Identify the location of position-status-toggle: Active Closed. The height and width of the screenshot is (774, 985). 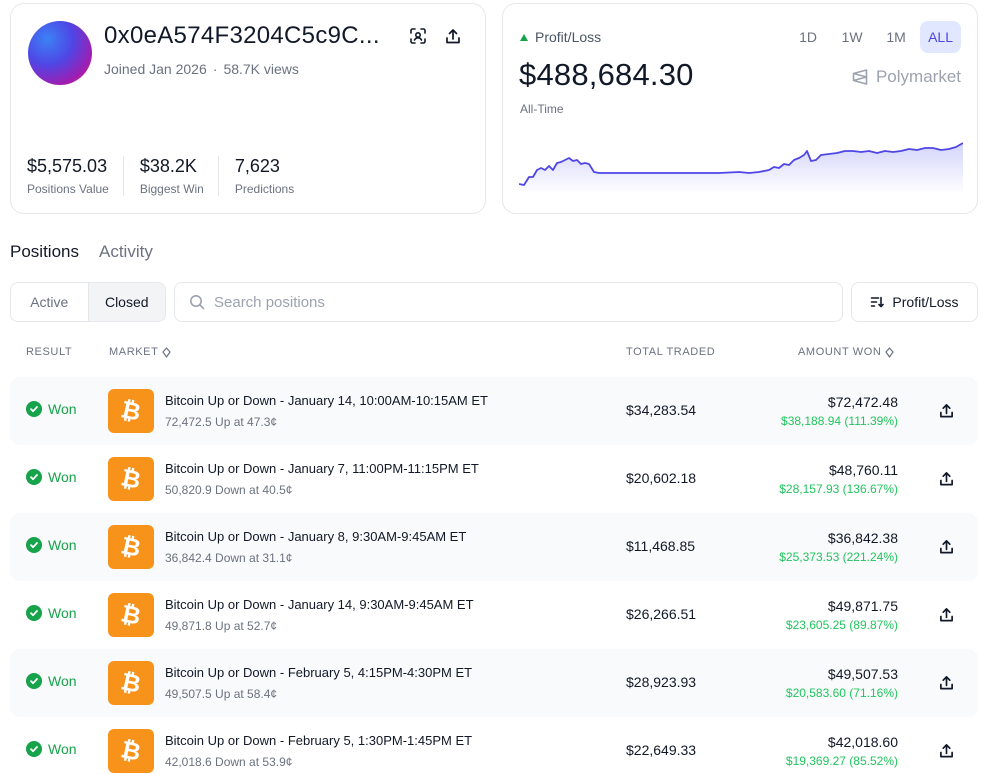
(88, 302).